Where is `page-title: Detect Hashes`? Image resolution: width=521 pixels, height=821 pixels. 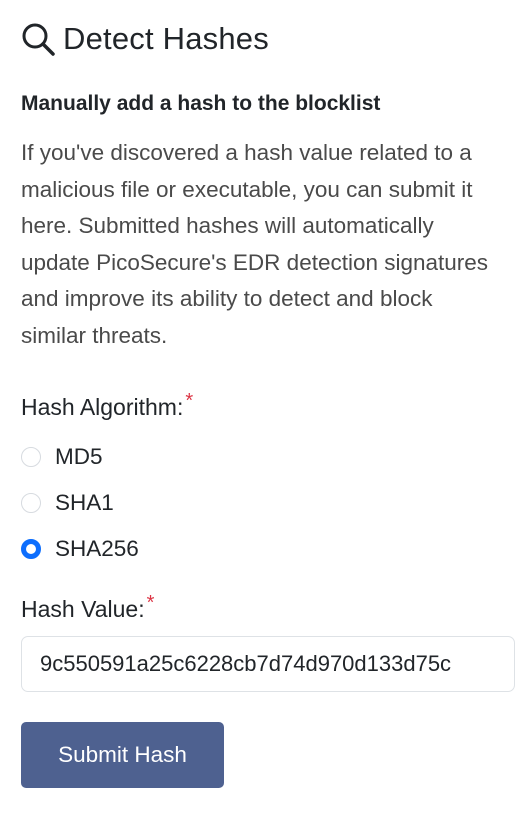 page-title: Detect Hashes is located at coordinates (166, 38).